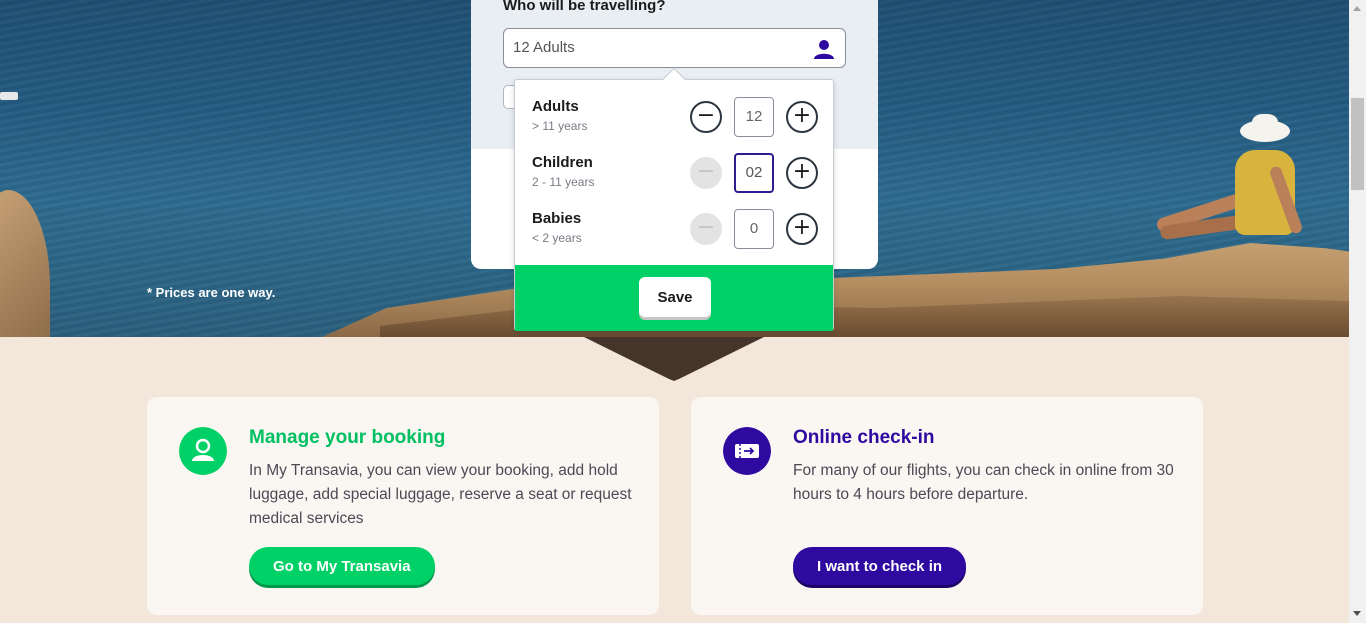 The height and width of the screenshot is (623, 1366). What do you see at coordinates (864, 437) in the screenshot?
I see `online-checkin-title: Online check-in` at bounding box center [864, 437].